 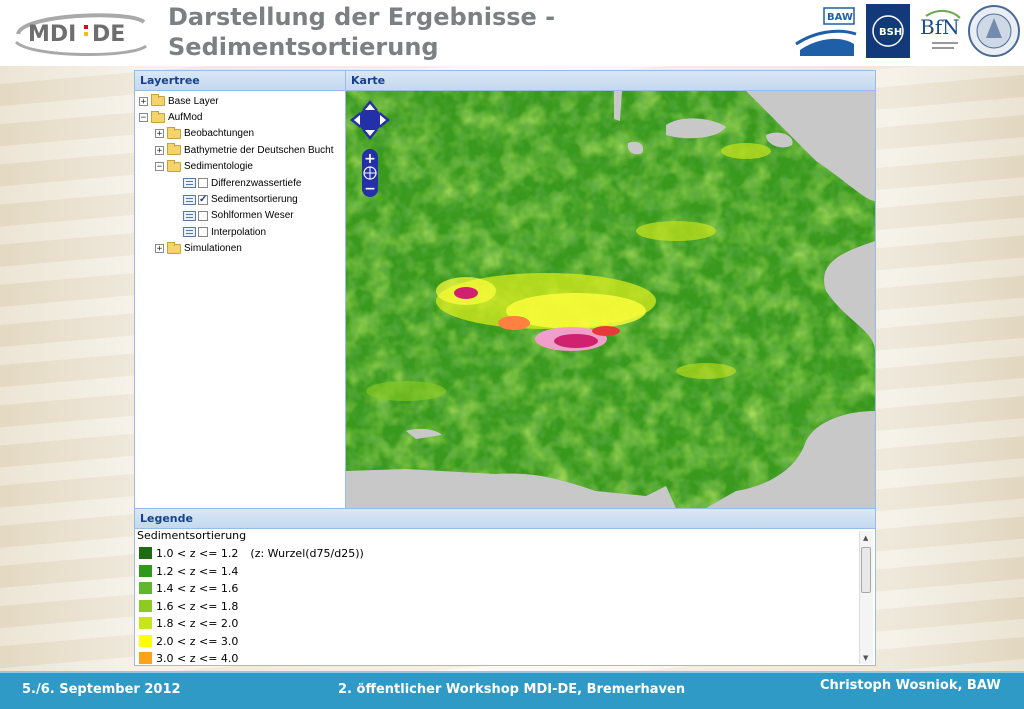 What do you see at coordinates (362, 17) in the screenshot?
I see `slide-title-line1: Darstellung der Ergebnisse -` at bounding box center [362, 17].